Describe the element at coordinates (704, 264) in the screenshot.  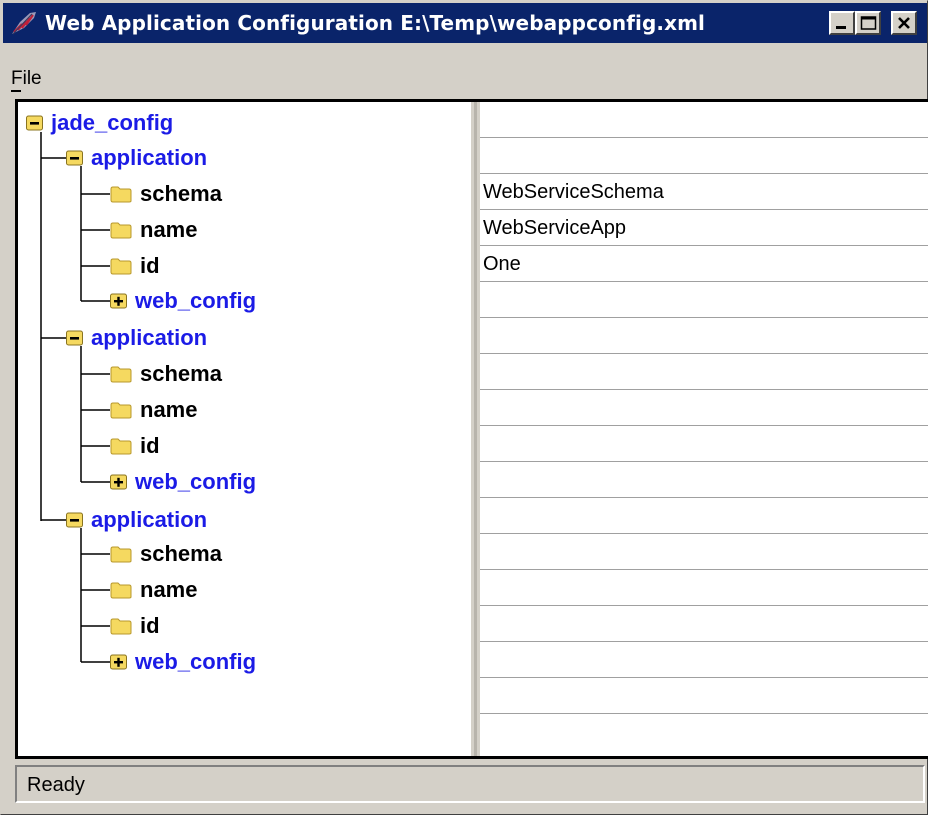
I see `value-row: One` at that location.